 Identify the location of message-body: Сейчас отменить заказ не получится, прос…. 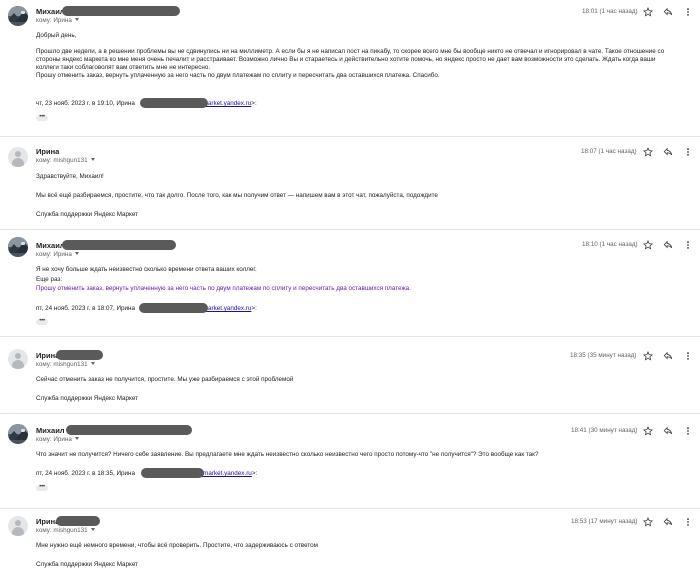
(364, 389).